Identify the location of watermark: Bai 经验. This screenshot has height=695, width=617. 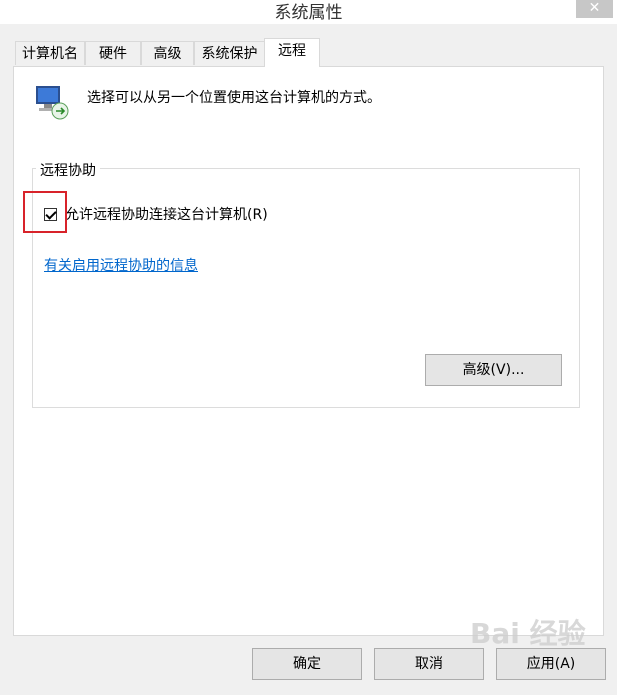
(528, 633).